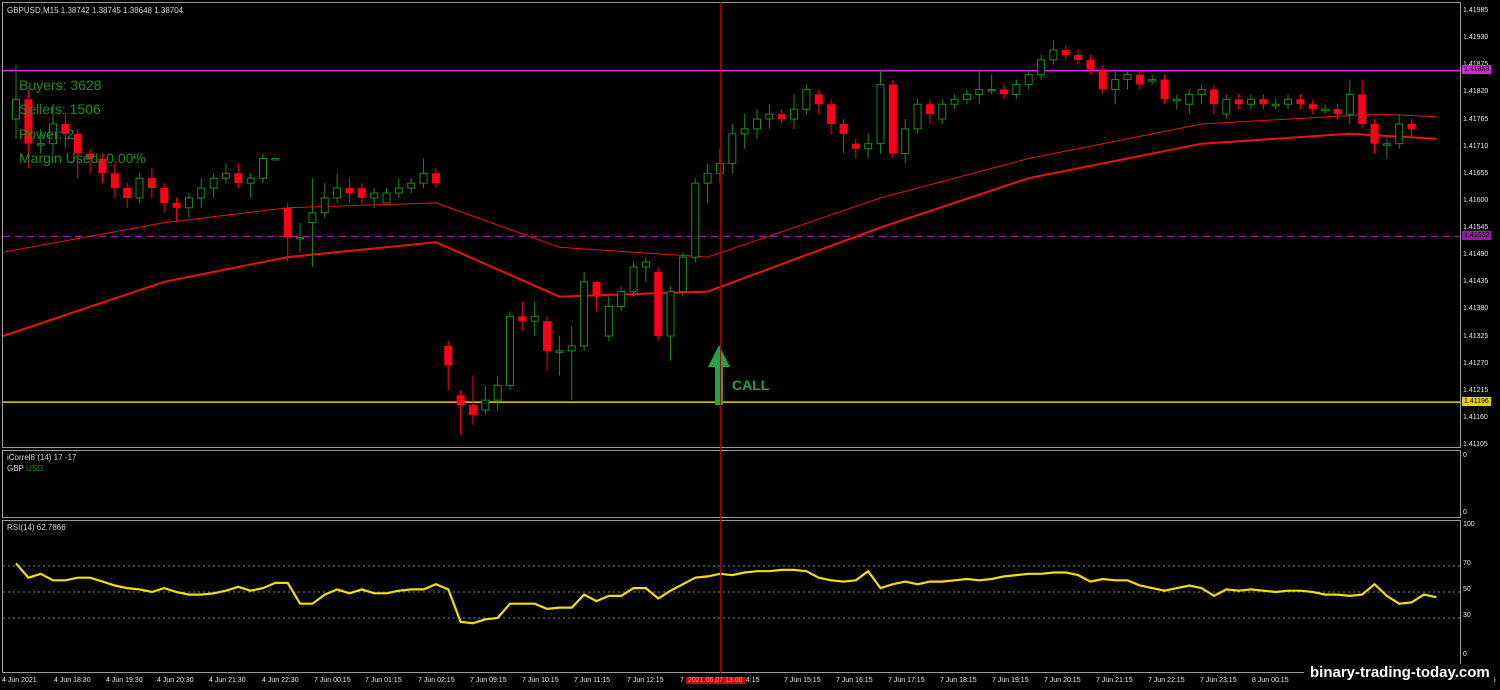 Image resolution: width=1500 pixels, height=690 pixels. What do you see at coordinates (1465, 512) in the screenshot?
I see `corr-axis-bottom: 0` at bounding box center [1465, 512].